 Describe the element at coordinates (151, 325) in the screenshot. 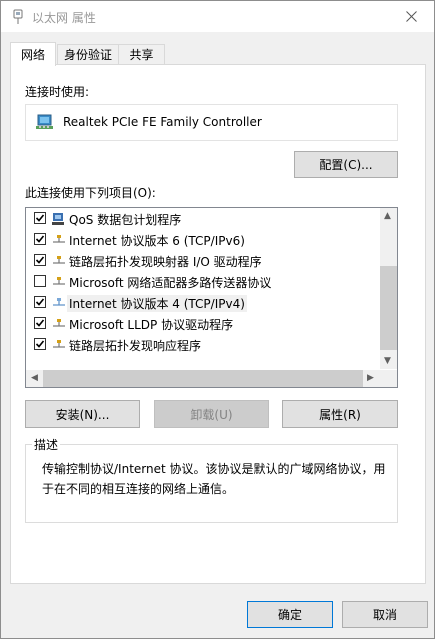

I see `item-label: Microsoft LLDP 协议驱动程序` at that location.